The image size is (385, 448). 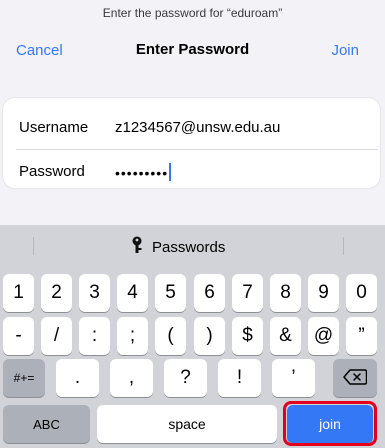 I want to click on key-4: 4, so click(x=132, y=293).